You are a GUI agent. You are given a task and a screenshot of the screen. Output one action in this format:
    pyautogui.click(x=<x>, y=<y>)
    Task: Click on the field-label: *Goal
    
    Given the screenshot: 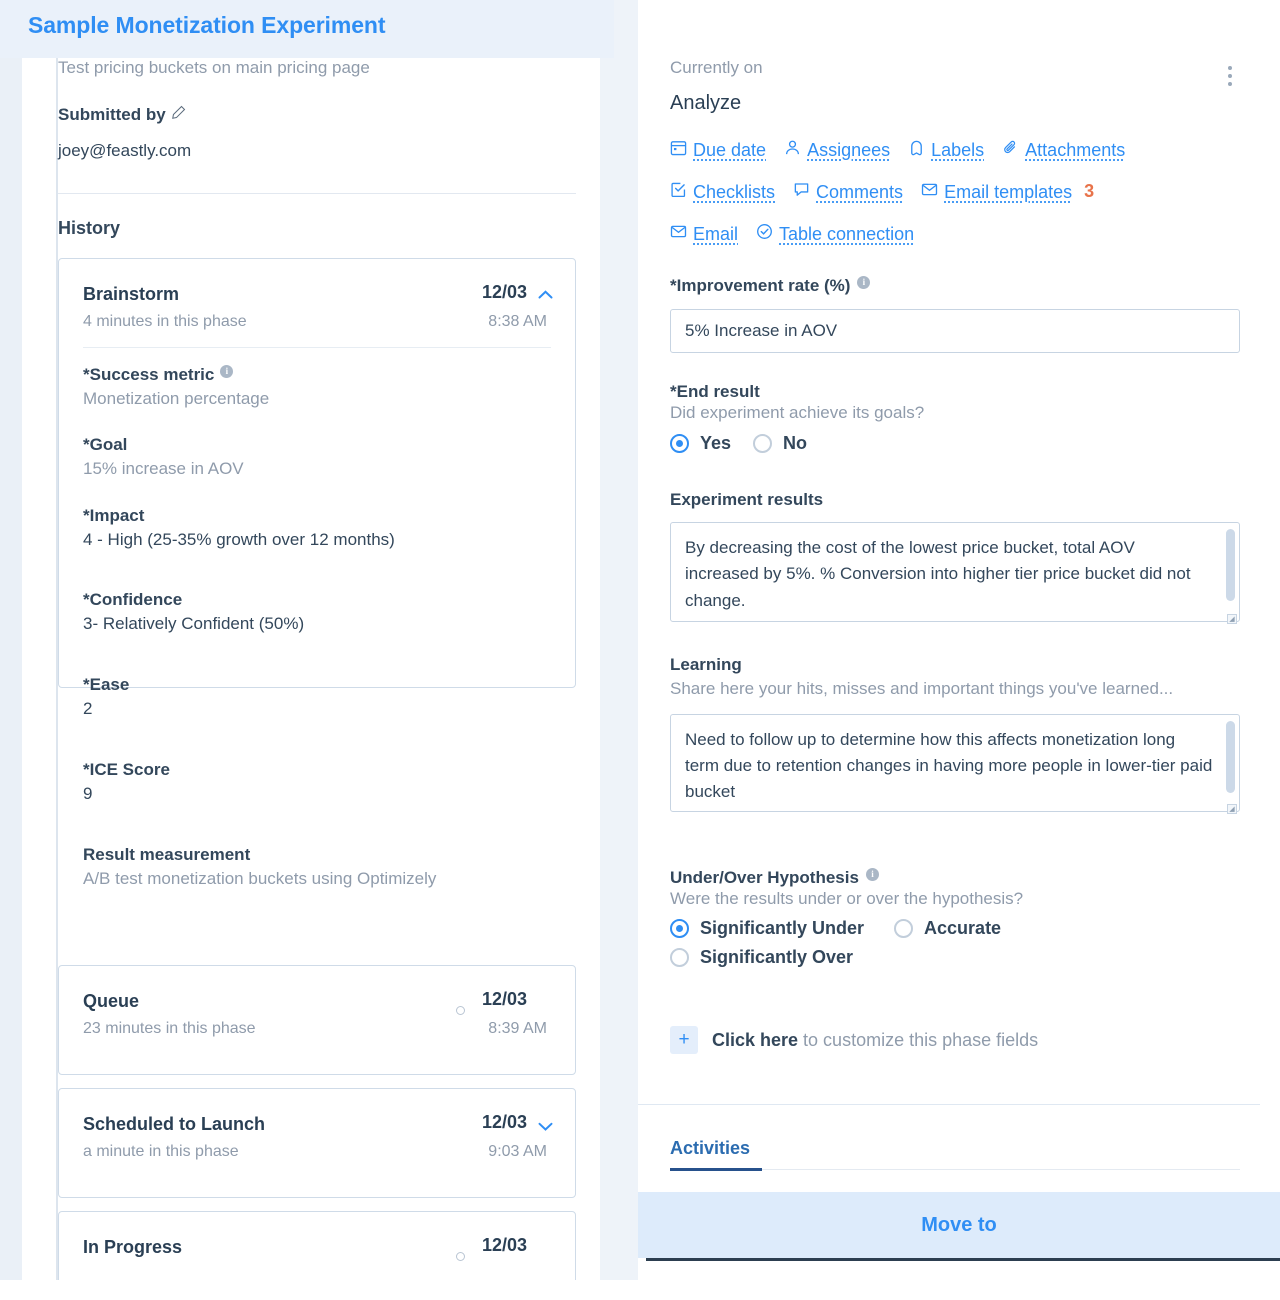 What is the action you would take?
    pyautogui.click(x=105, y=444)
    